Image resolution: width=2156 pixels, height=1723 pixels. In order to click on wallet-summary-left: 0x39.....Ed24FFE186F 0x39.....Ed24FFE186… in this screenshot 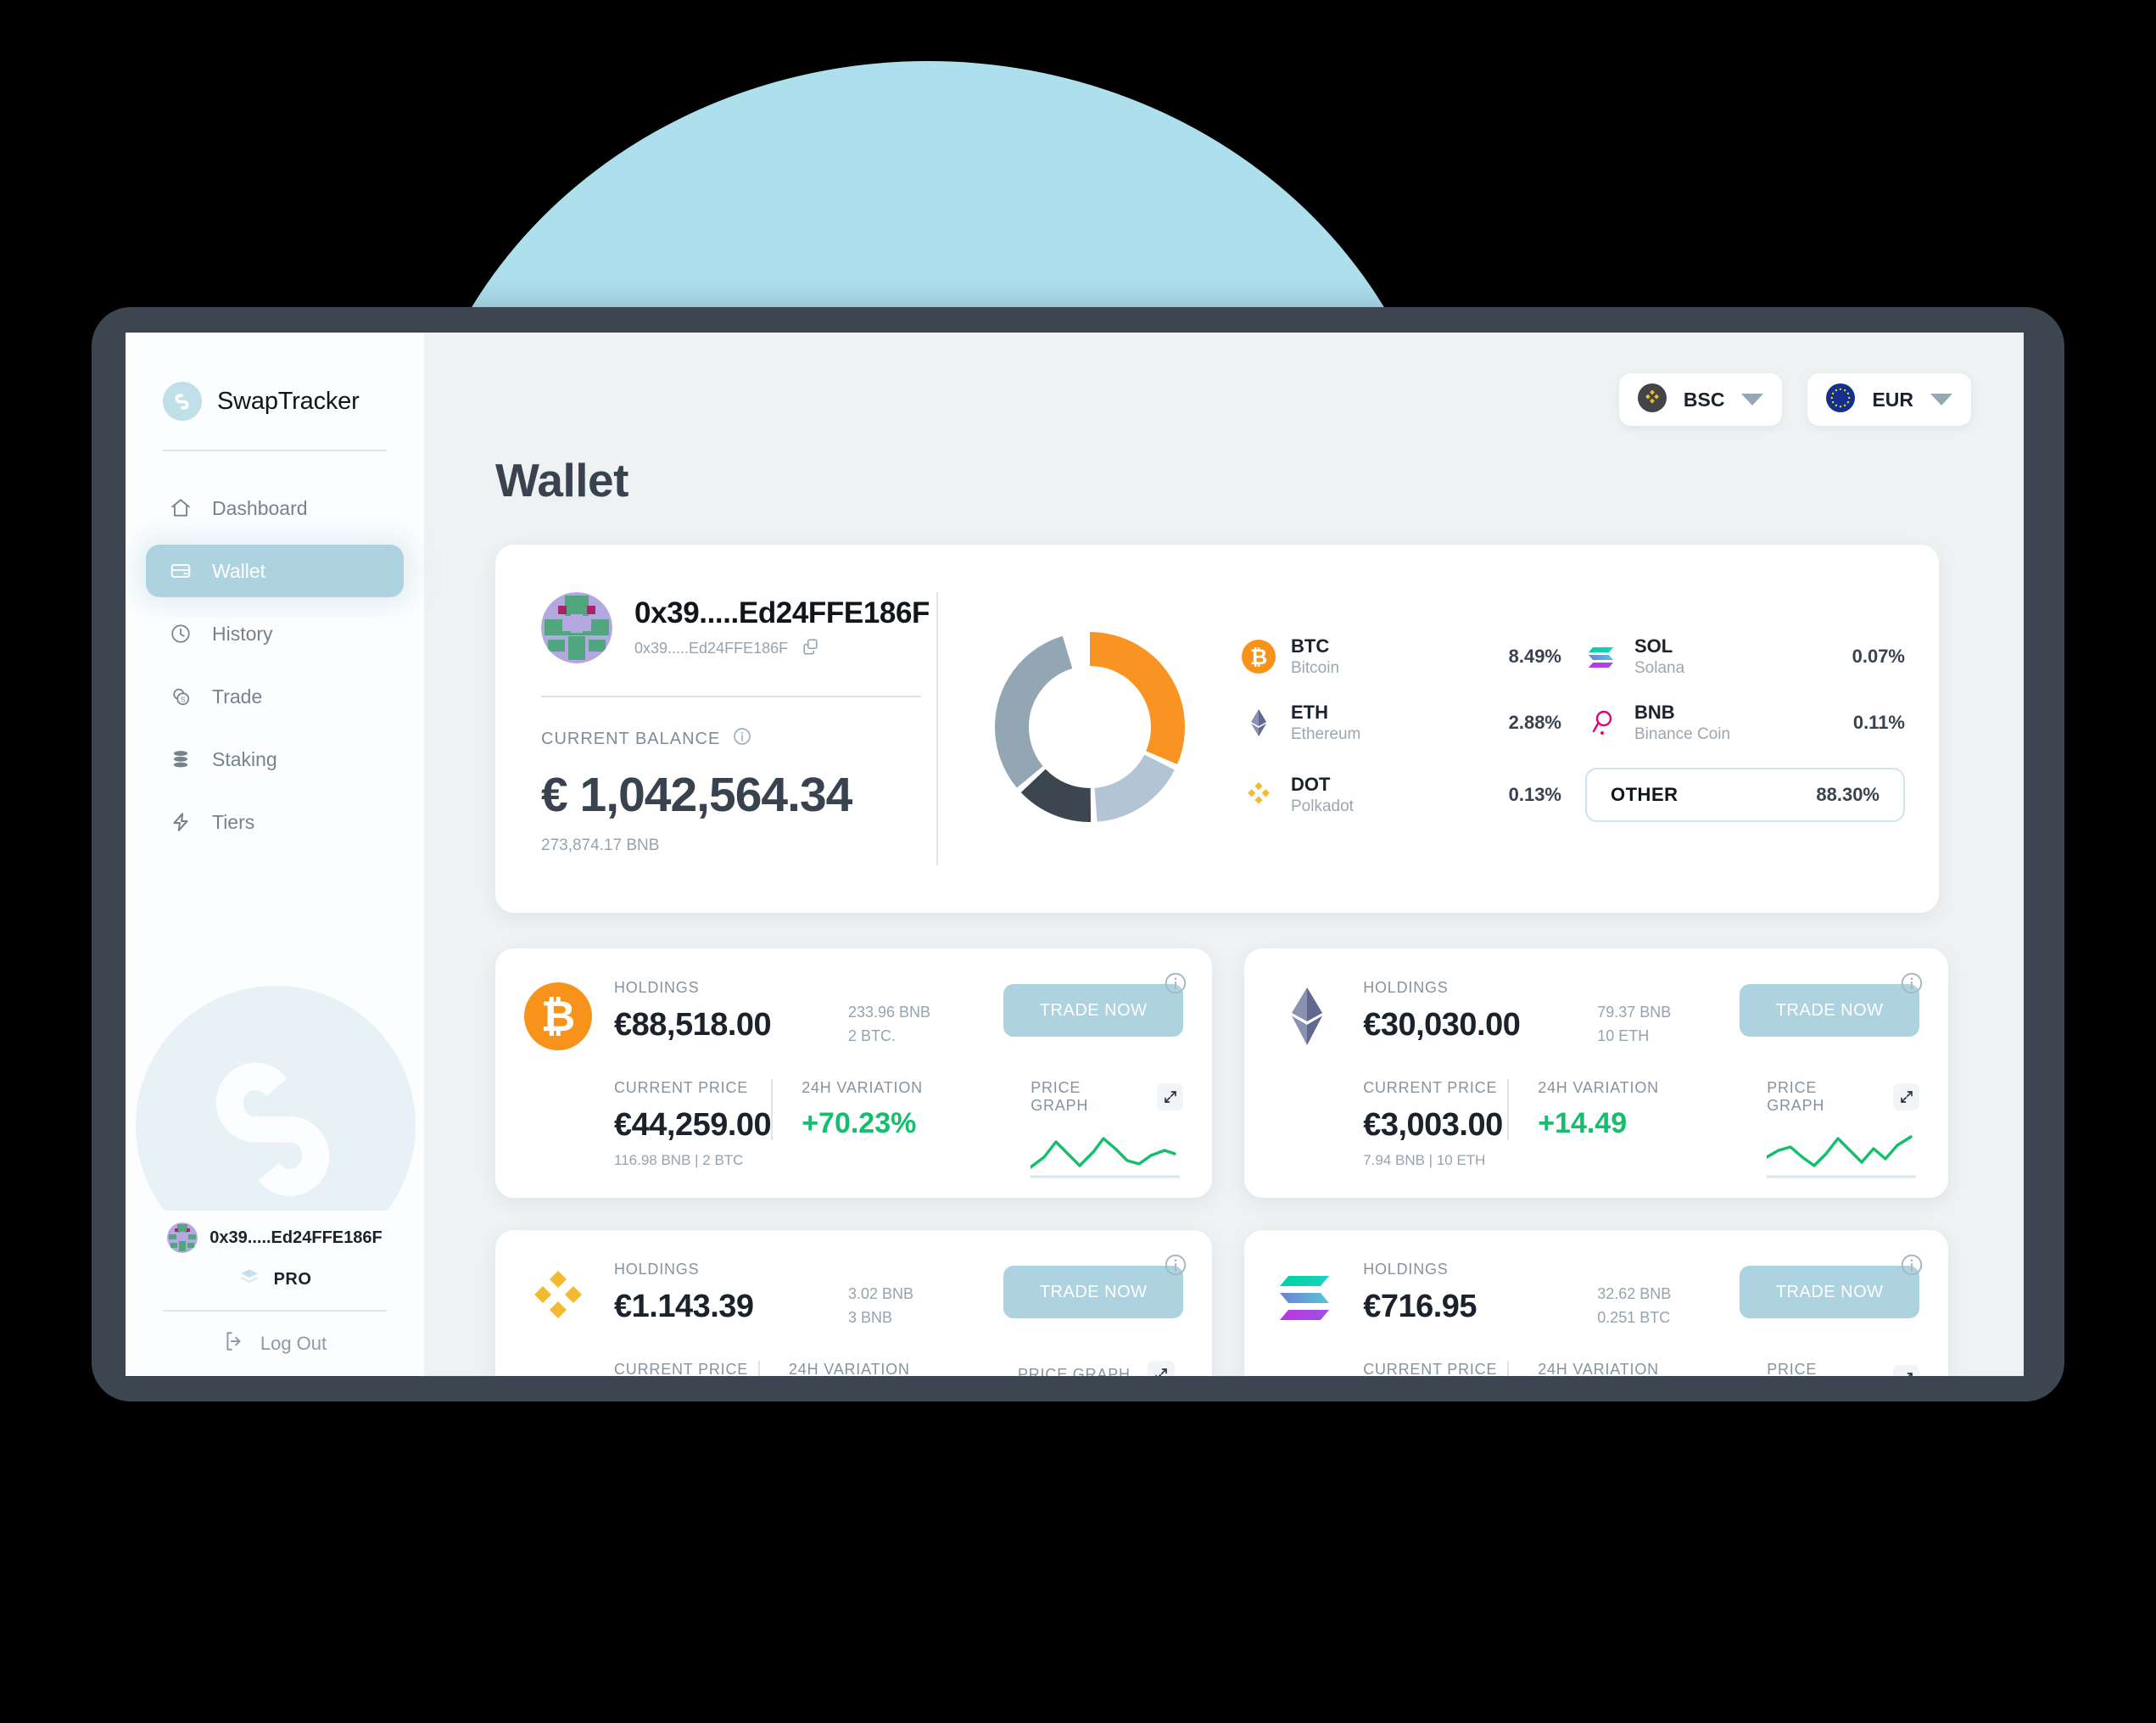, I will do `click(715, 729)`.